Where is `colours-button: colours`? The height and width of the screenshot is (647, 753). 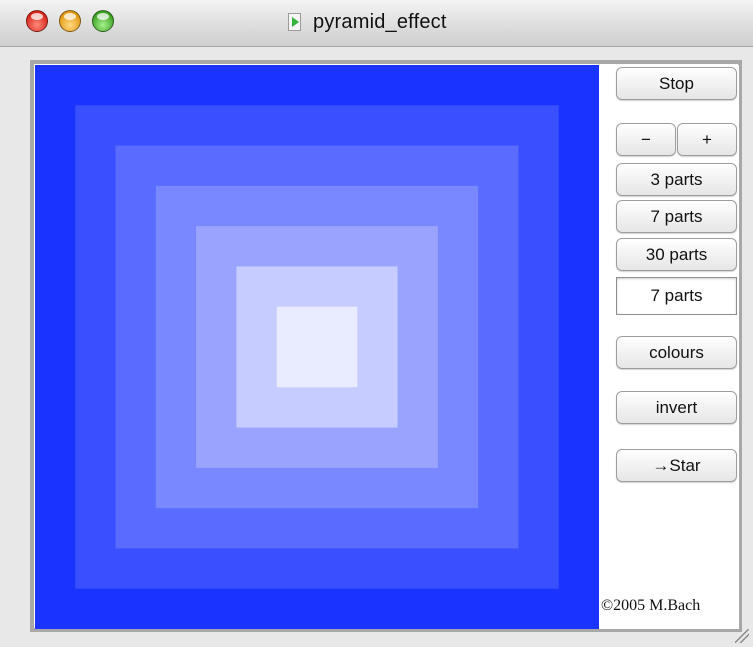 colours-button: colours is located at coordinates (676, 352).